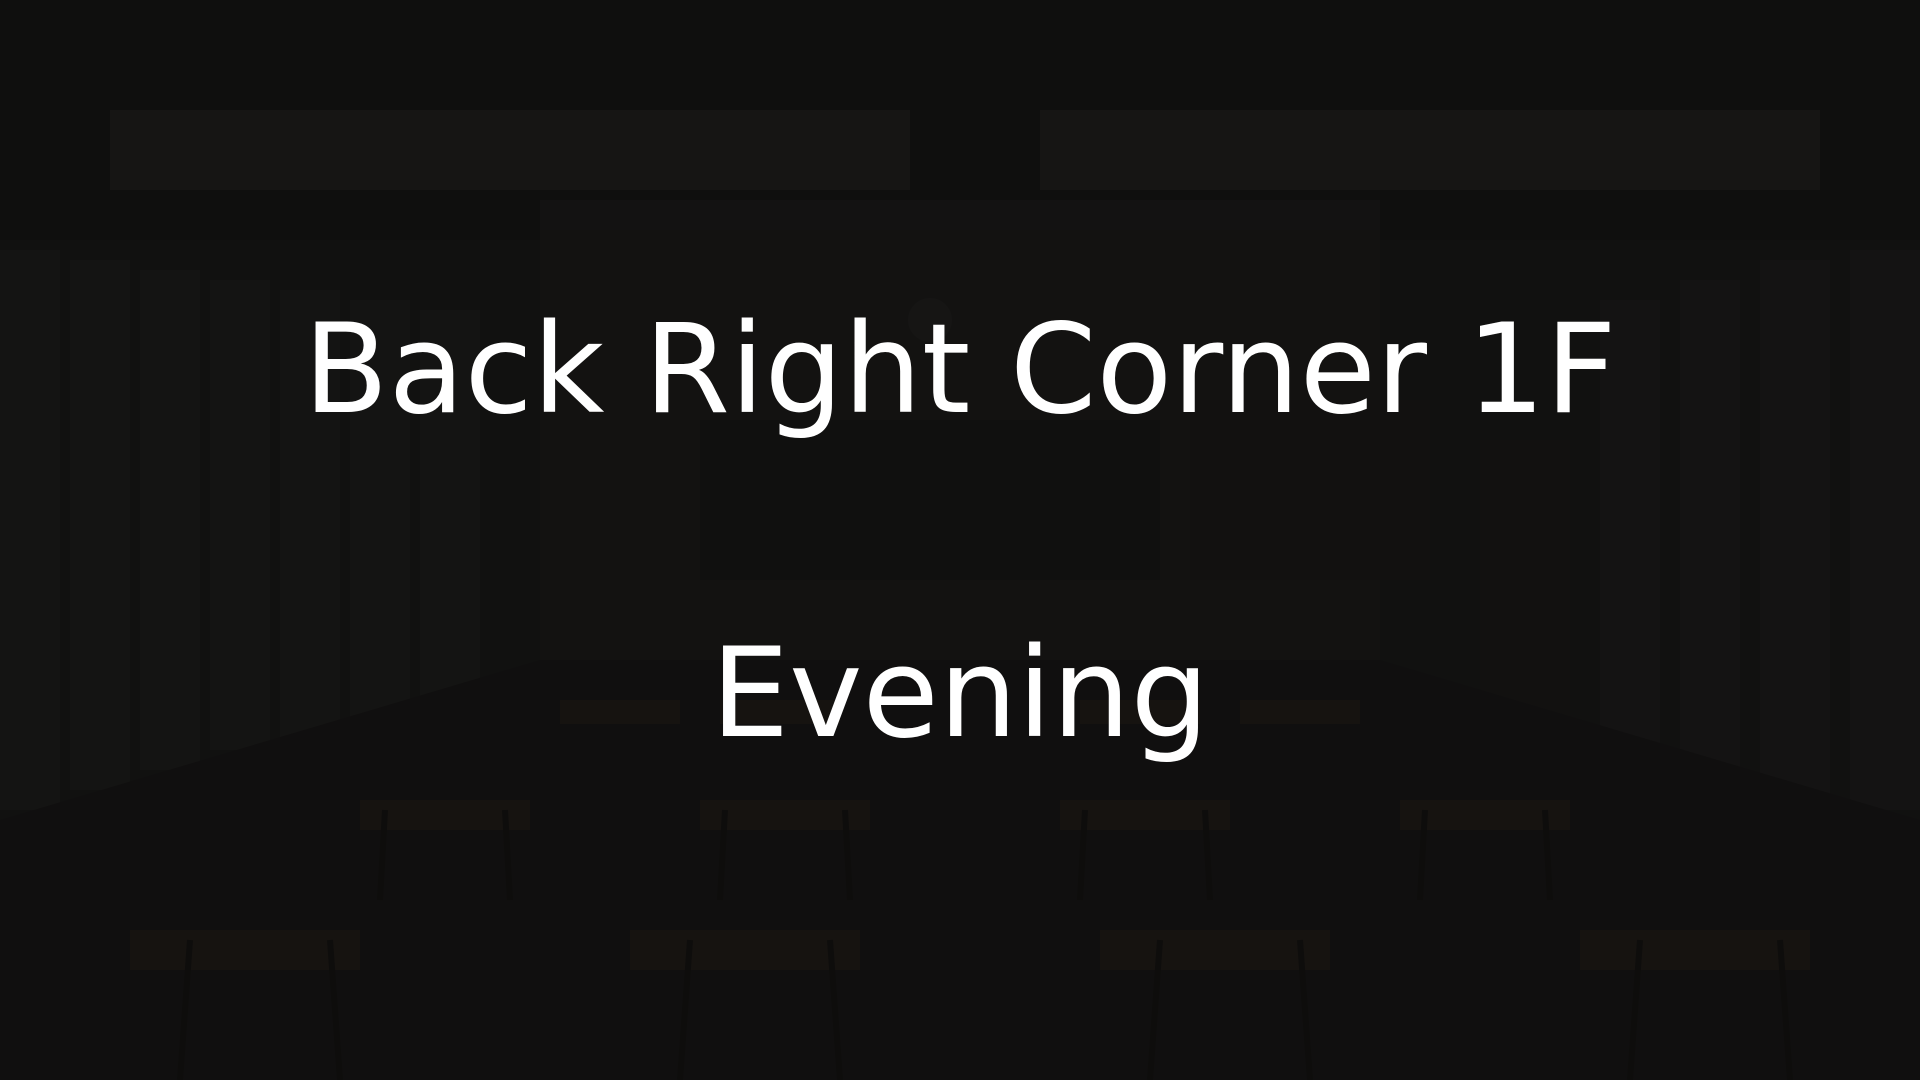  I want to click on location-title: Back Right Corner 1F, so click(960, 370).